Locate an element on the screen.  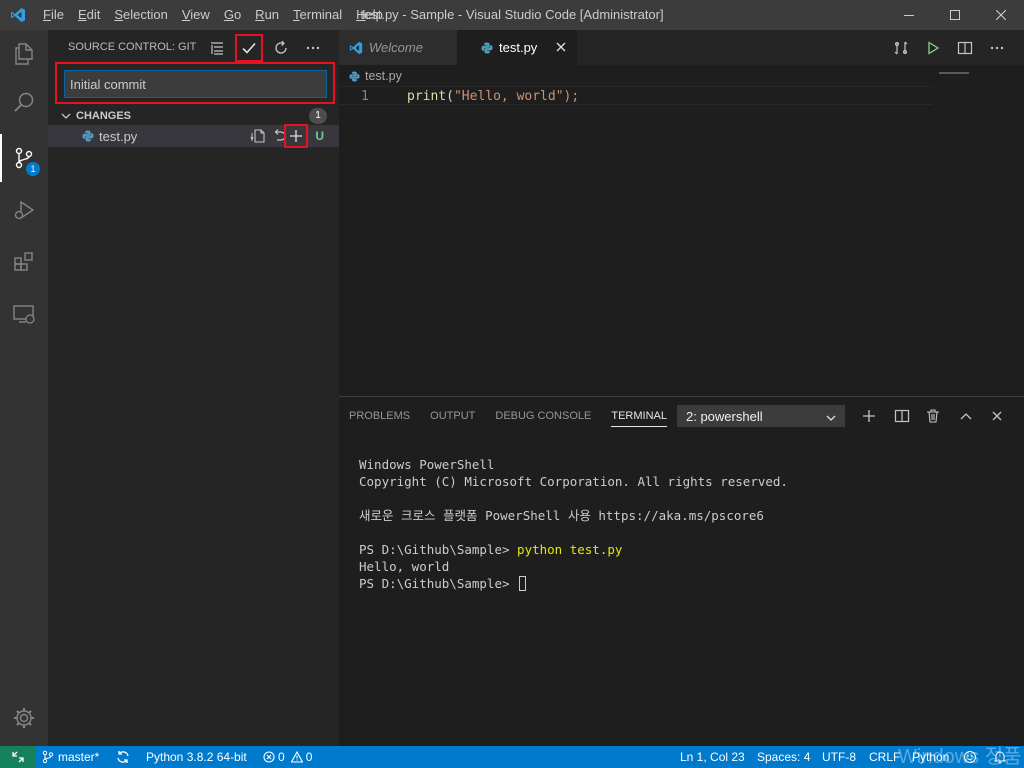
error-icon is located at coordinates (269, 757).